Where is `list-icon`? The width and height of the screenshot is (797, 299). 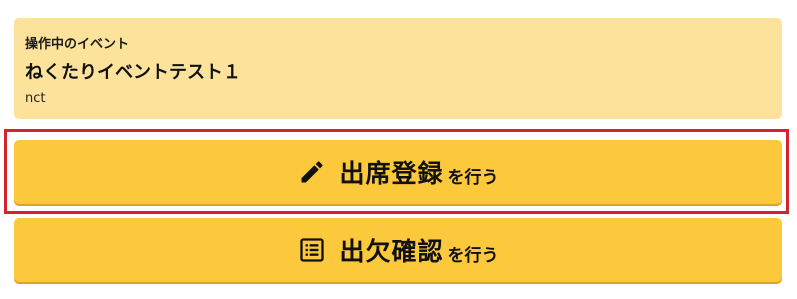 list-icon is located at coordinates (312, 250).